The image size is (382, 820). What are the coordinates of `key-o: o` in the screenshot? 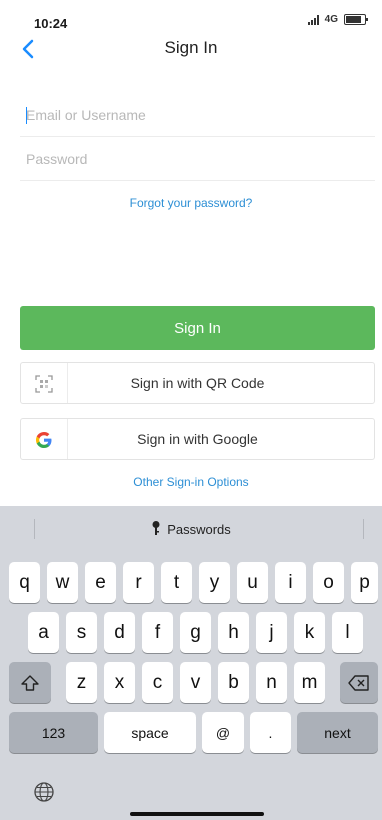 It's located at (328, 582).